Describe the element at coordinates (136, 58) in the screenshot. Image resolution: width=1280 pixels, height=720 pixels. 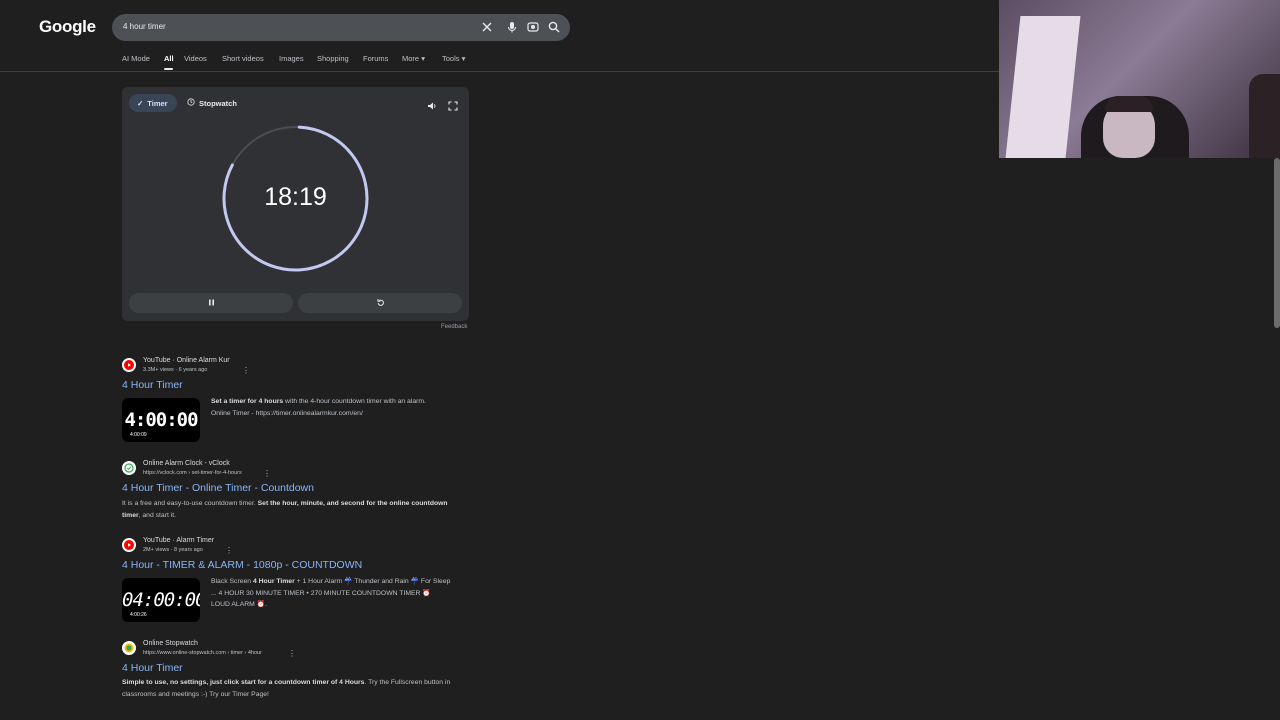
I see `tab-ai-mode: AI Mode` at that location.